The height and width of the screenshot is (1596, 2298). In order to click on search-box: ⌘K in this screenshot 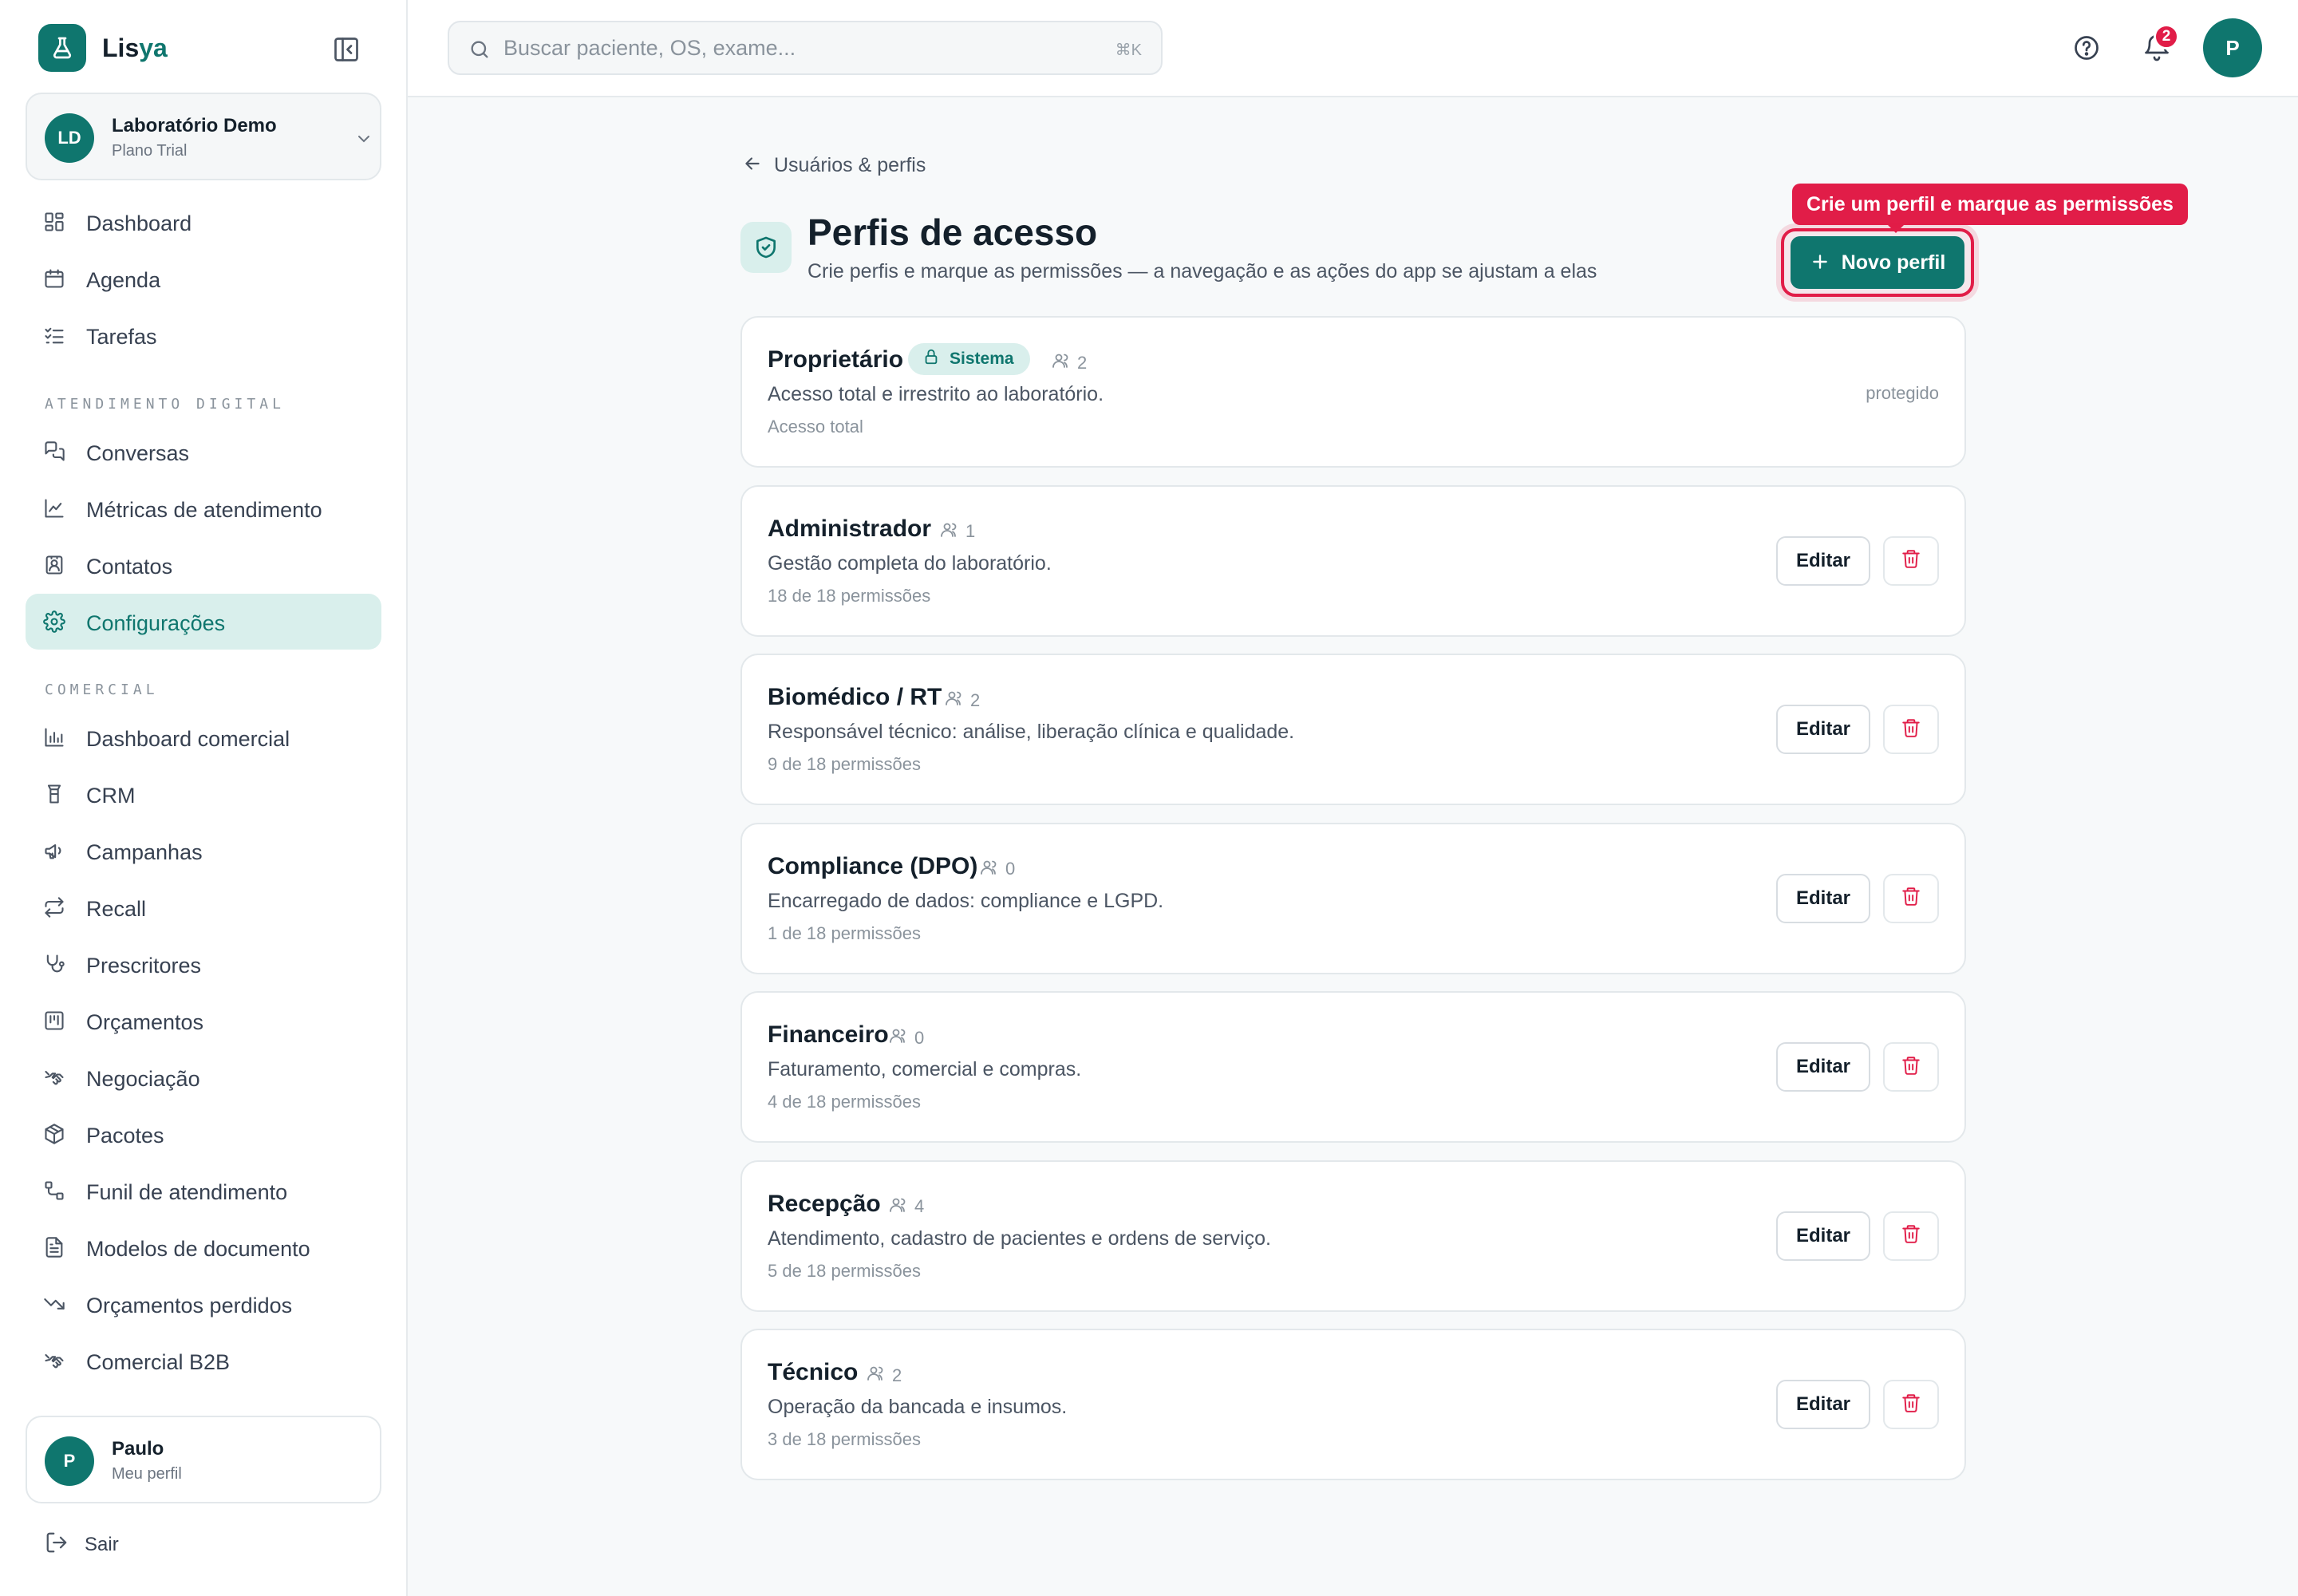, I will do `click(806, 48)`.